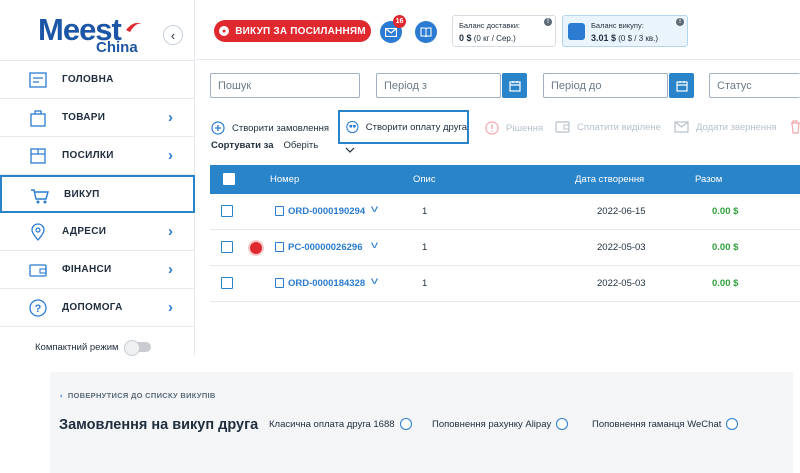  I want to click on sidebar-item-parcels: ПОСИЛКИ ›, so click(97, 156).